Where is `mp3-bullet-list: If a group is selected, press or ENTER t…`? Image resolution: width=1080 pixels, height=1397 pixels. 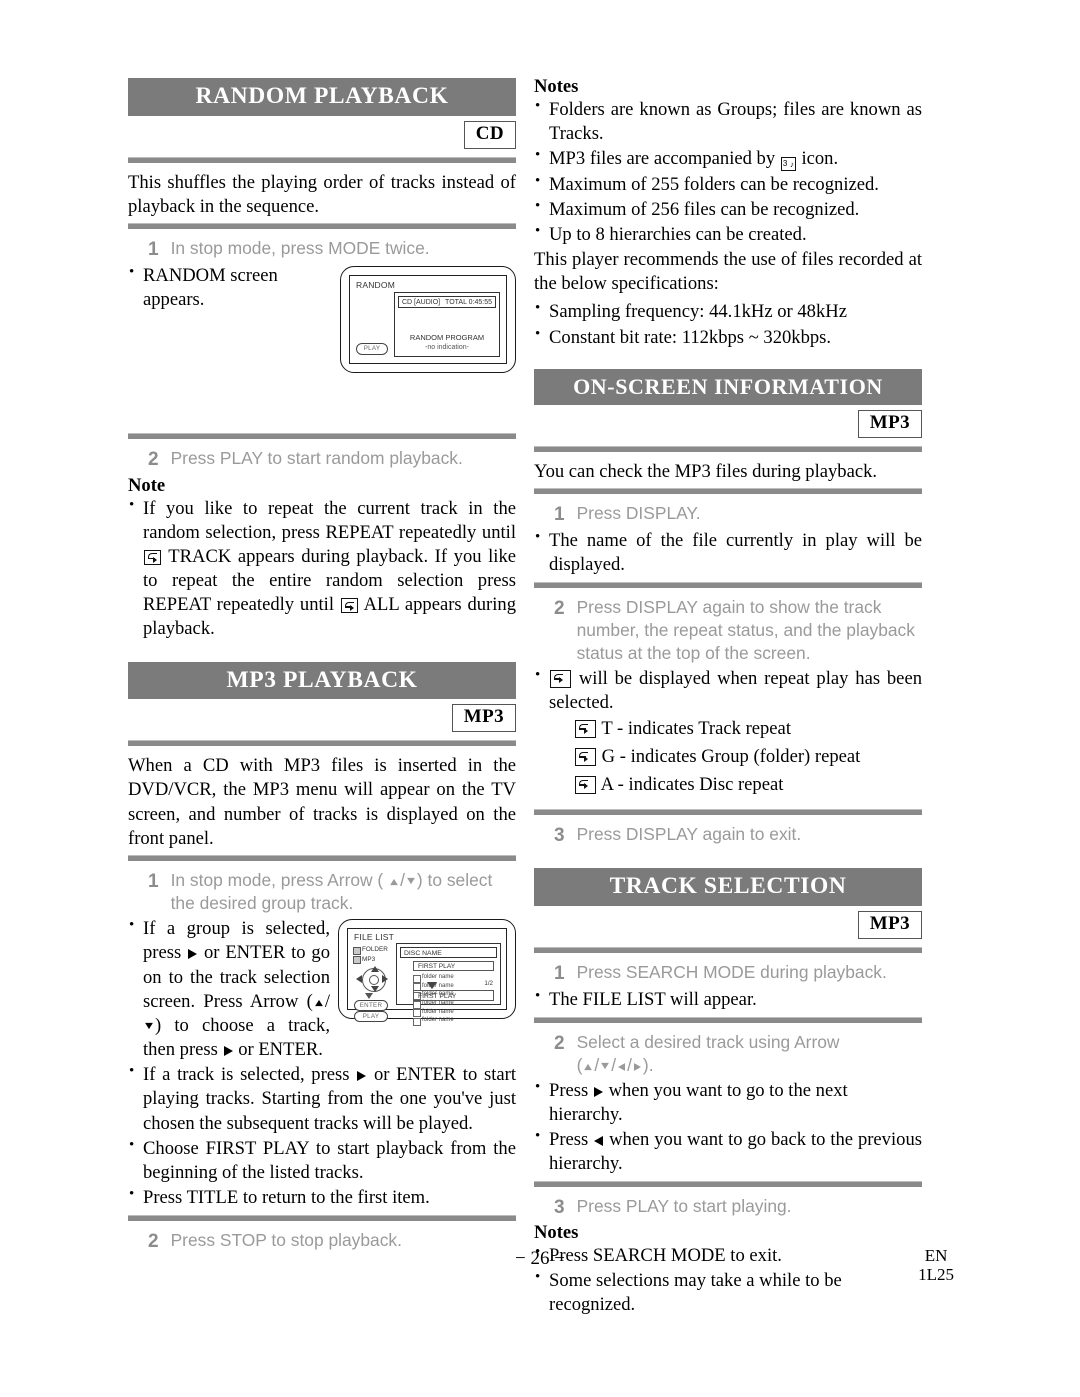 mp3-bullet-list: If a group is selected, press or ENTER t… is located at coordinates (322, 1063).